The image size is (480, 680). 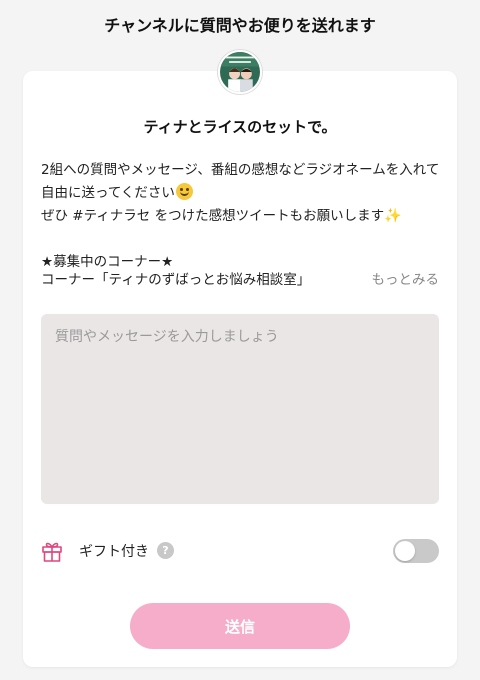 I want to click on toggle-knob, so click(x=405, y=551).